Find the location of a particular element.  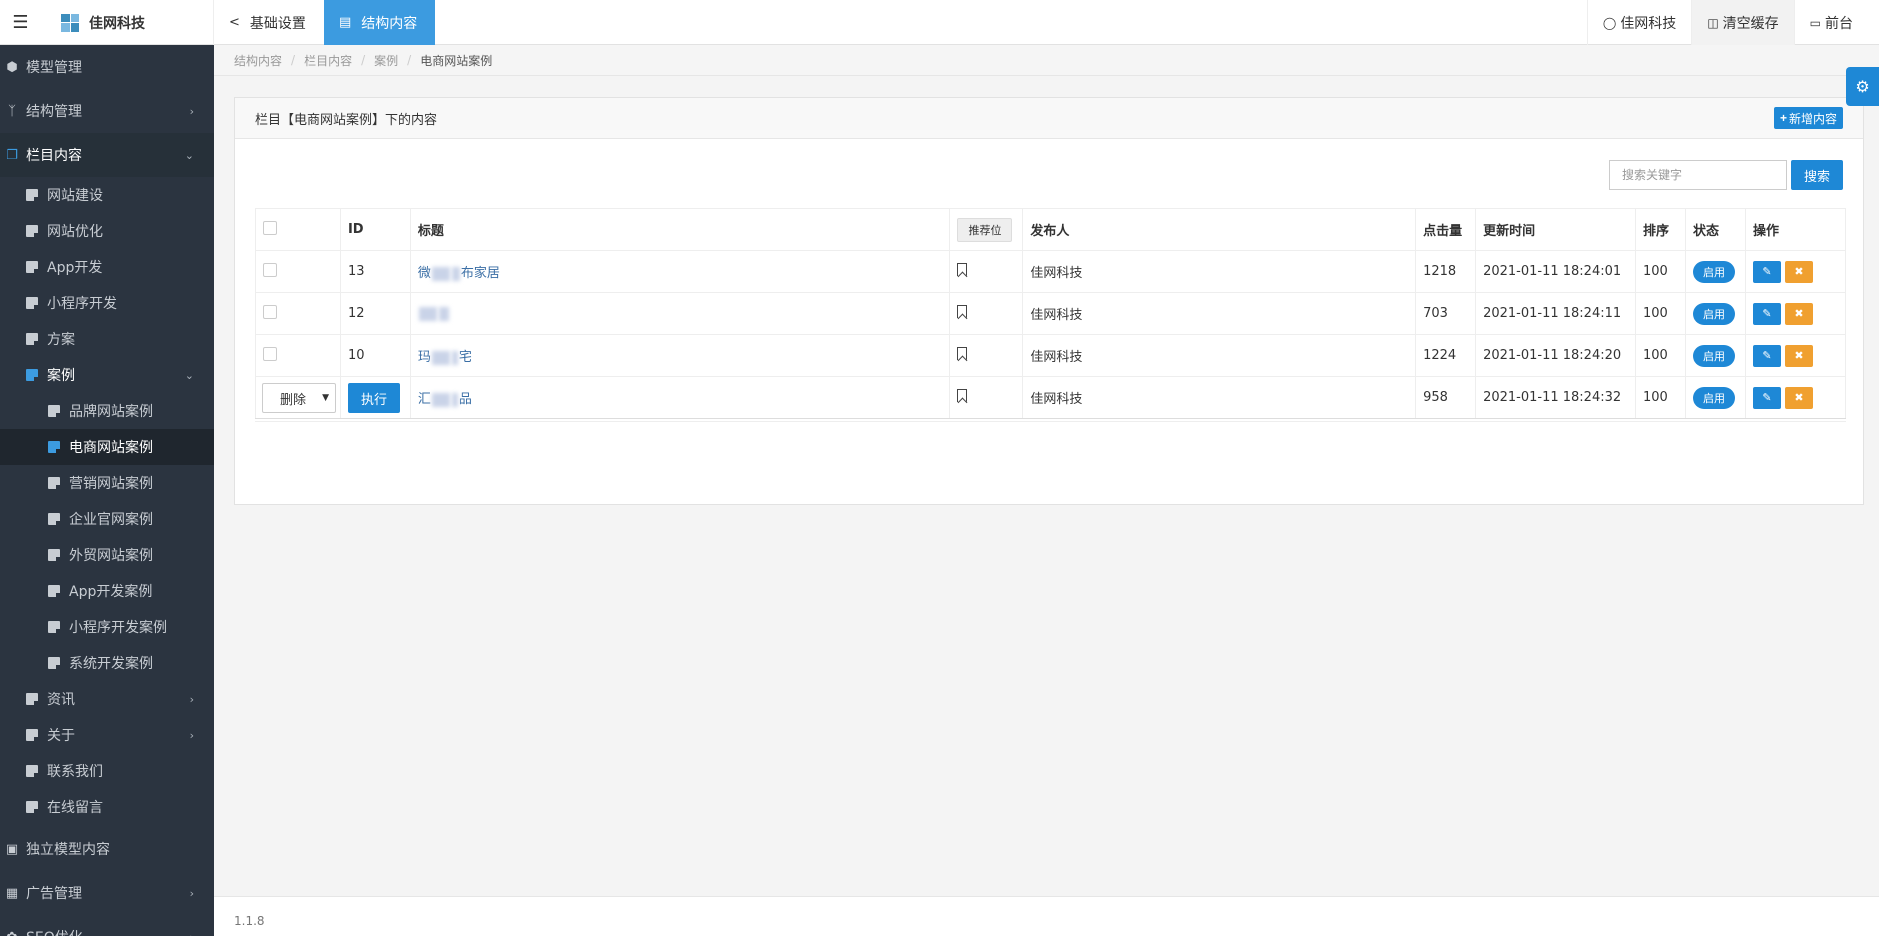

sidebar-item-column-content: ❐ 栏目内容 ⌄ is located at coordinates (107, 155).